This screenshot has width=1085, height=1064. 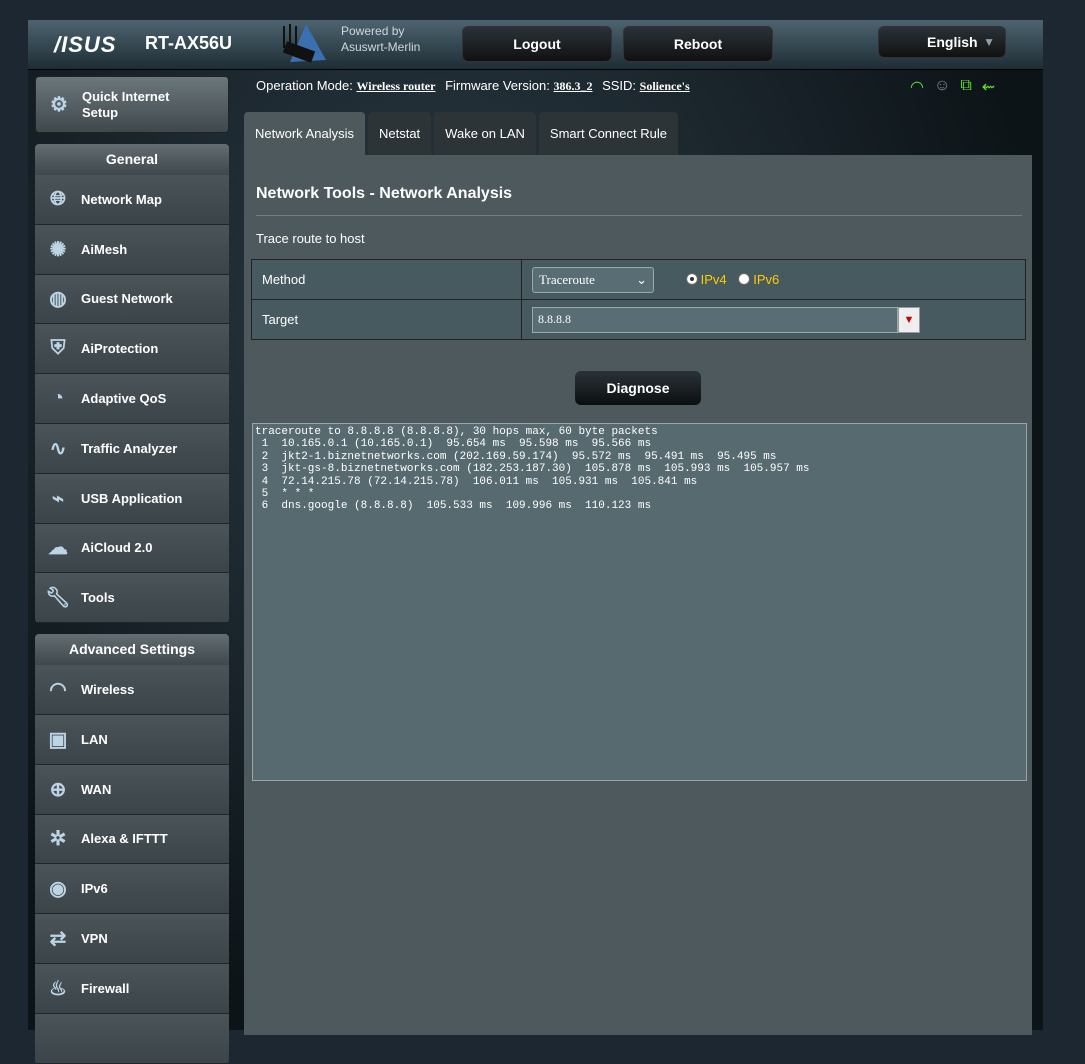 I want to click on label: Traffic Analyzer, so click(x=129, y=448).